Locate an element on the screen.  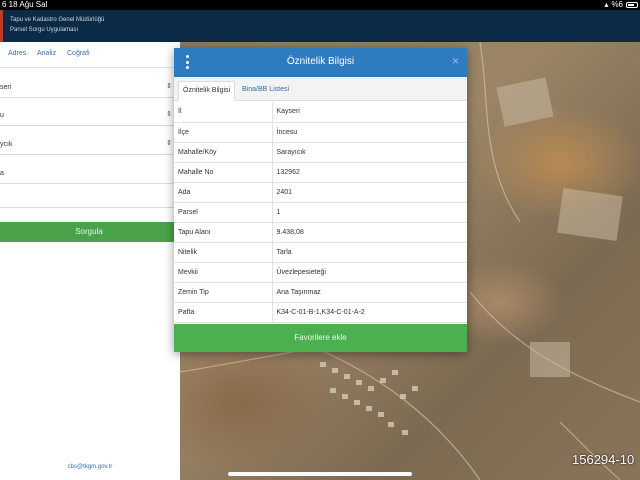
nav-tab-cografi: Coğrafi is located at coordinates (78, 53).